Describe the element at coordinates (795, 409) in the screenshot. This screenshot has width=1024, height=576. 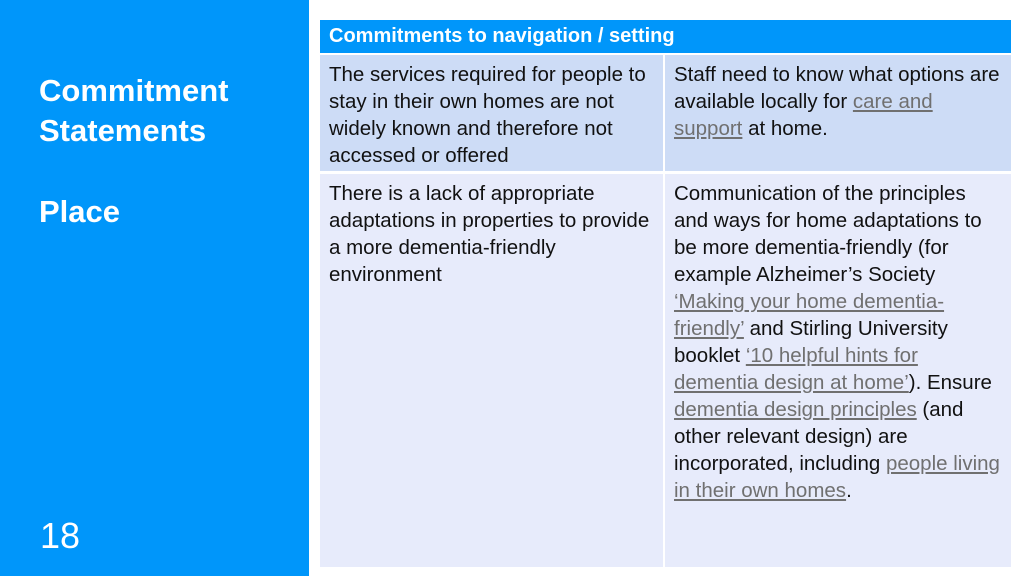
I see `dementia-design-principles-link: dementia design principles` at that location.